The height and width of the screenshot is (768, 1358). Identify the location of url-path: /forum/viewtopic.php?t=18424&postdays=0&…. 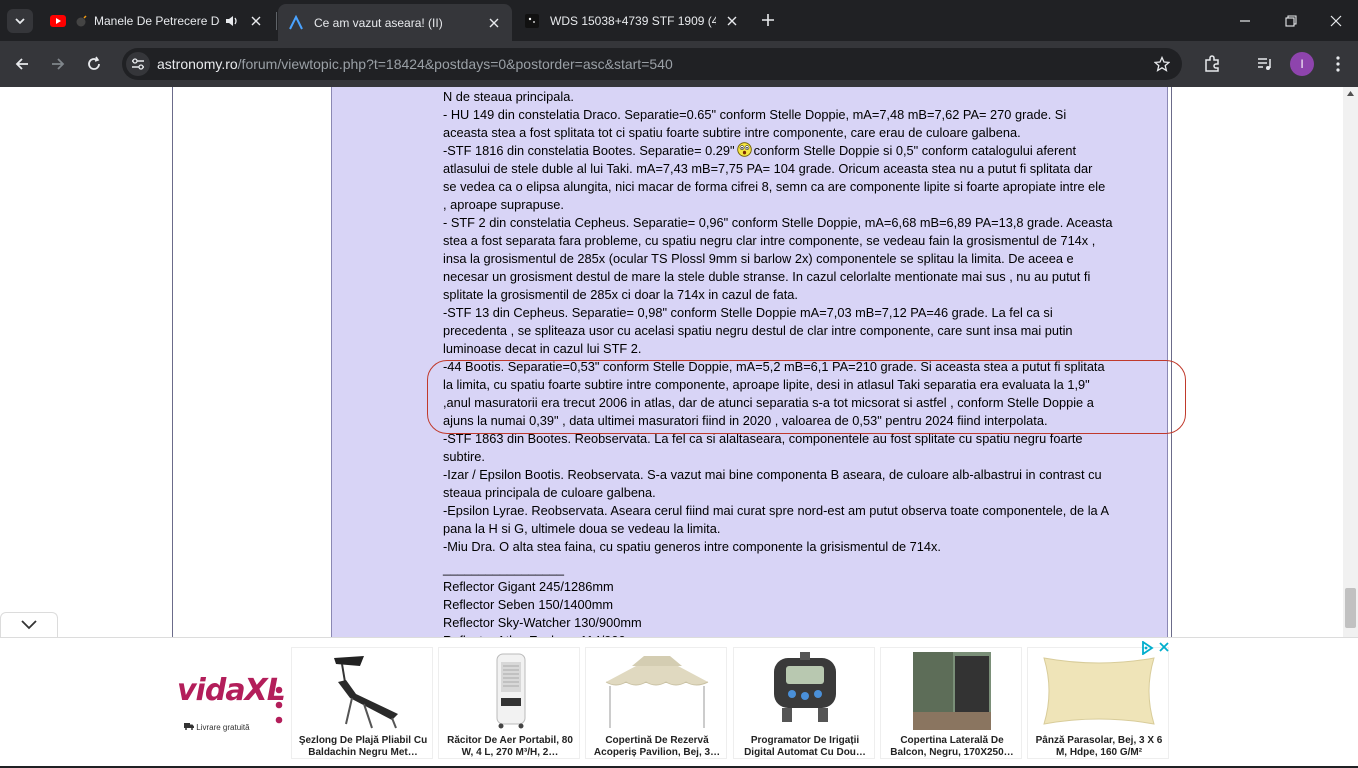
(455, 64).